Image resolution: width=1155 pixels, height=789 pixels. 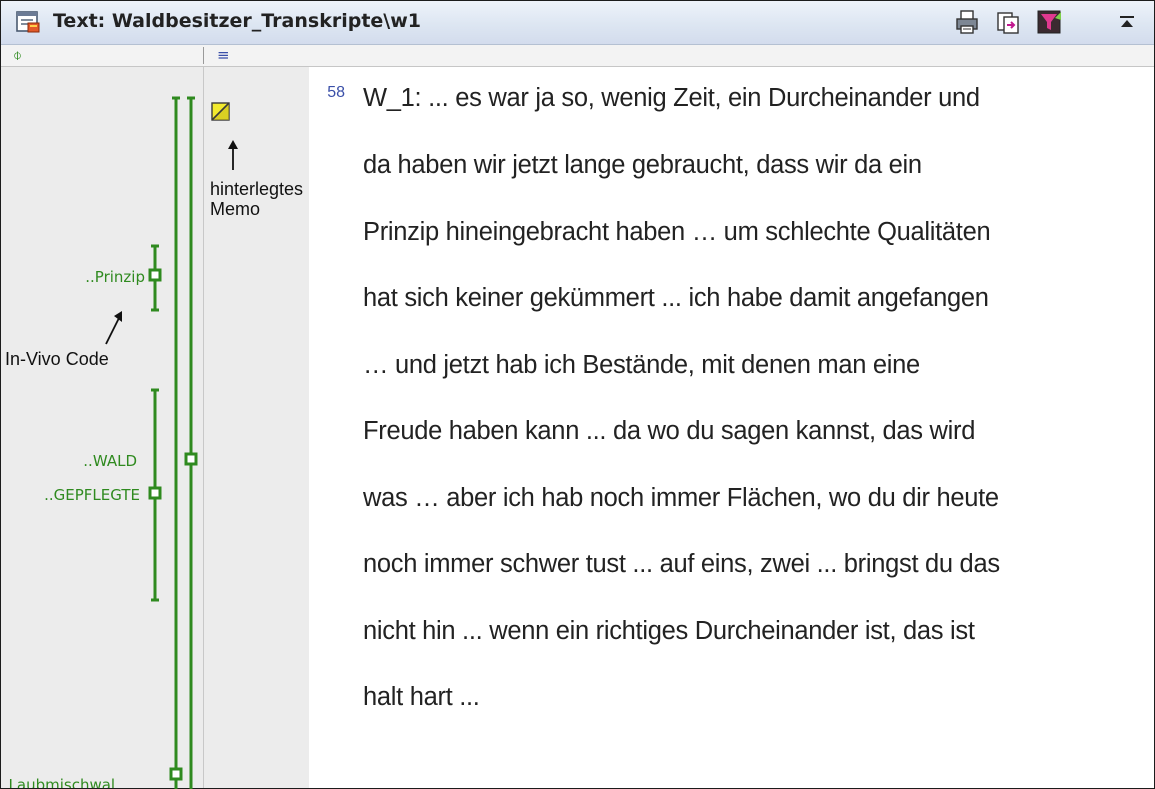 I want to click on export-icon, so click(x=1008, y=22).